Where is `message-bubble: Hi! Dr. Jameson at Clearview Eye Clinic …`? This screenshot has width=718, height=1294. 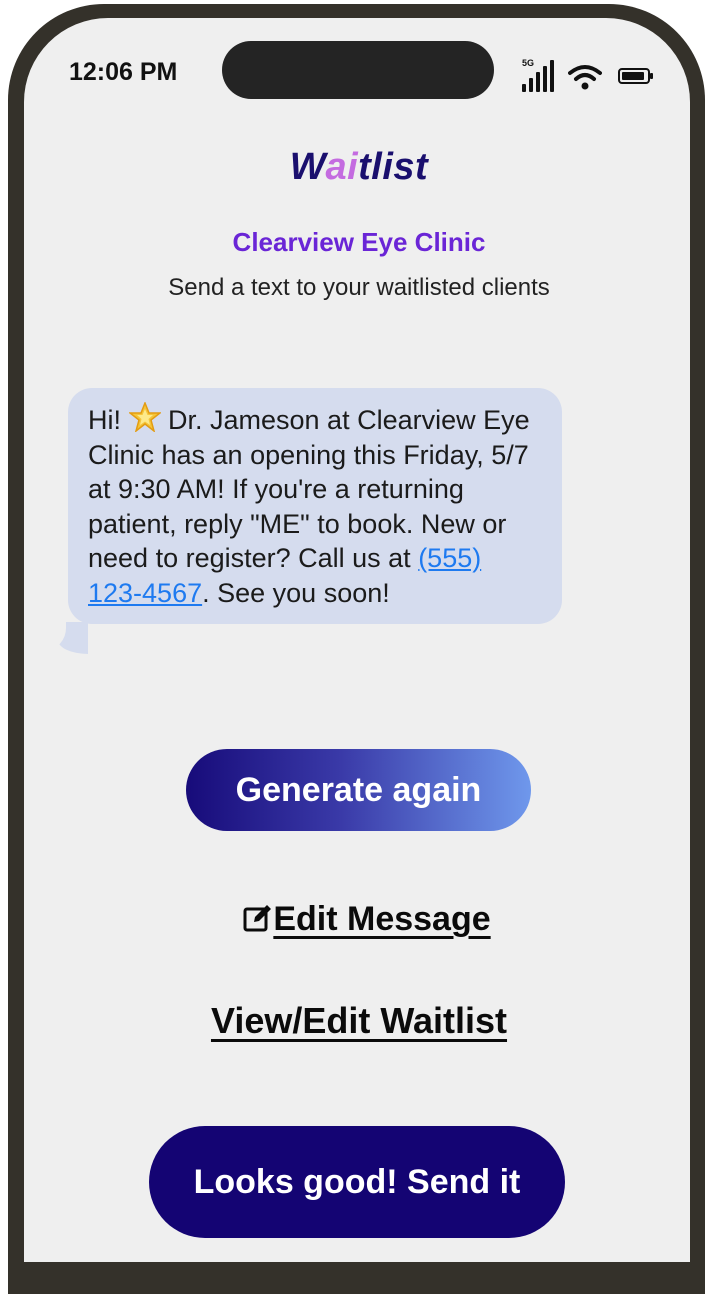
message-bubble: Hi! Dr. Jameson at Clearview Eye Clinic … is located at coordinates (315, 506).